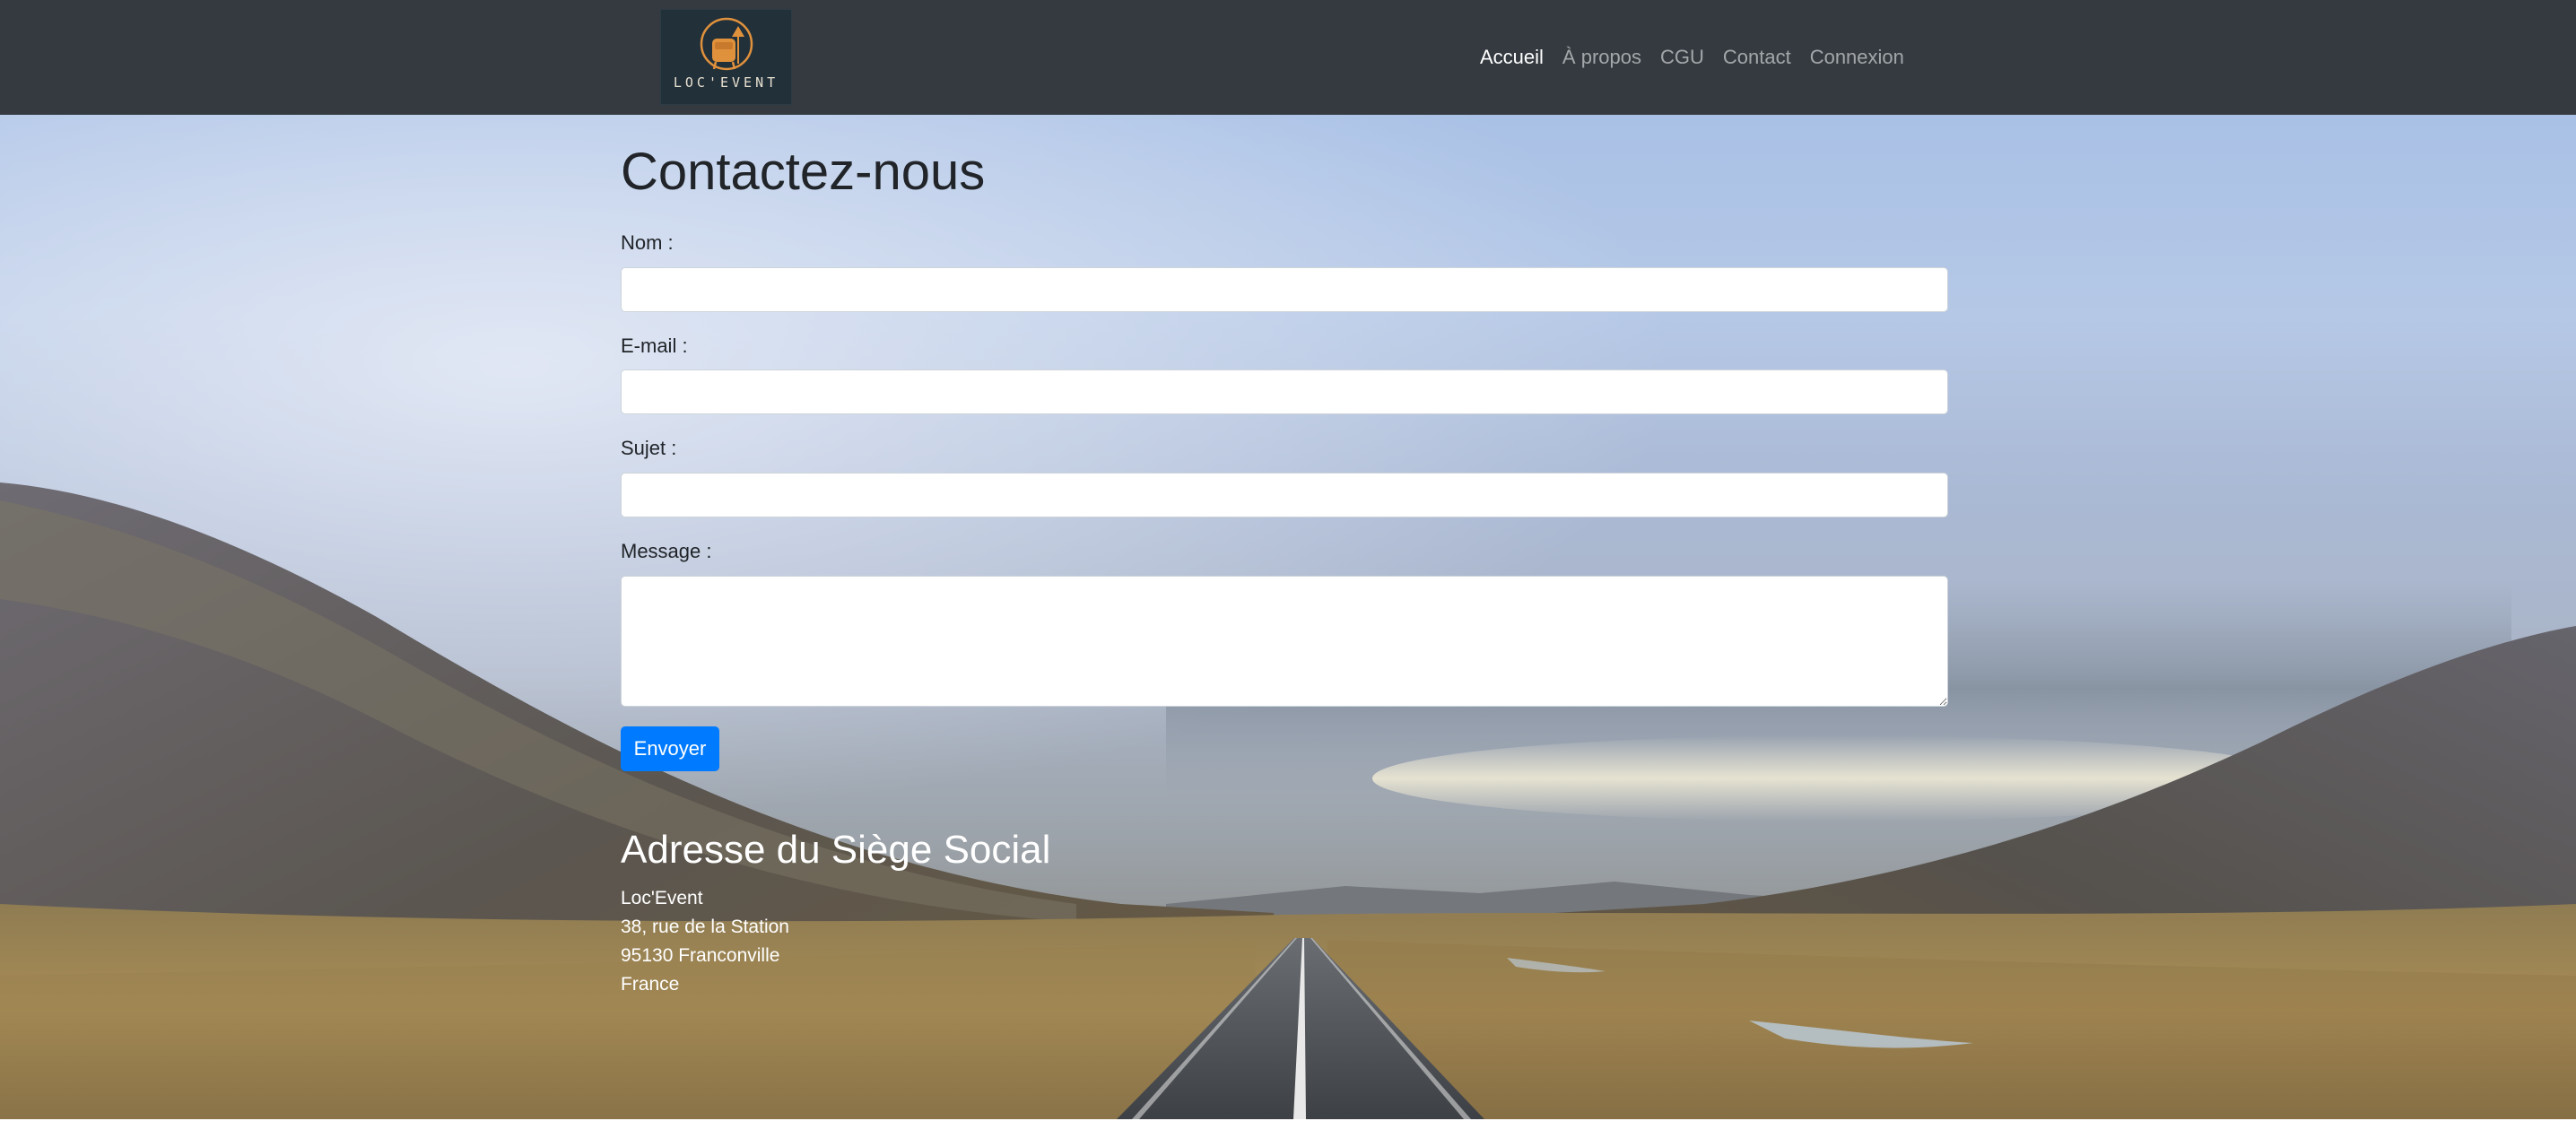 This screenshot has width=2576, height=1121. Describe the element at coordinates (666, 551) in the screenshot. I see `message-label: Message :` at that location.